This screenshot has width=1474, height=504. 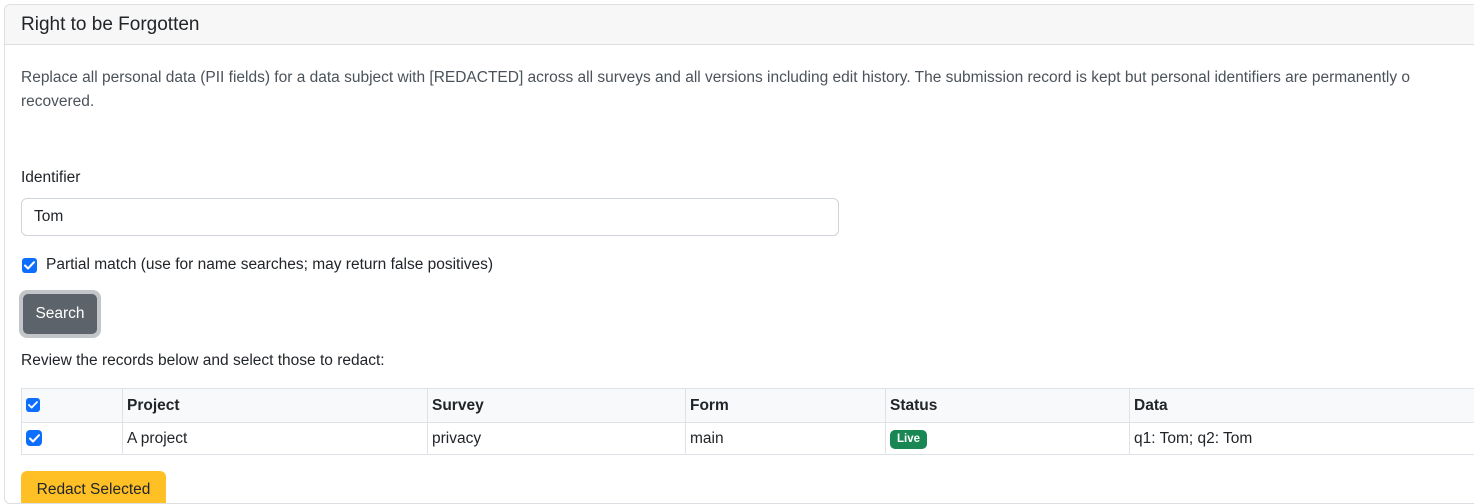 I want to click on header-form: Form, so click(x=786, y=406).